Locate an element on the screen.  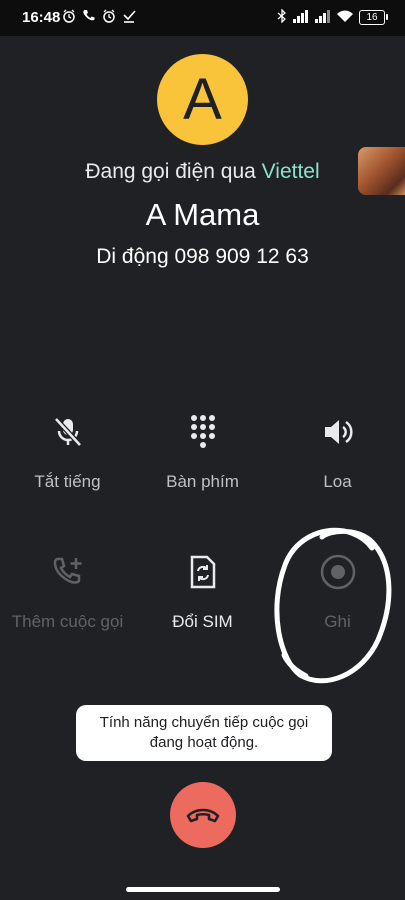
status-left-icons is located at coordinates (99, 17).